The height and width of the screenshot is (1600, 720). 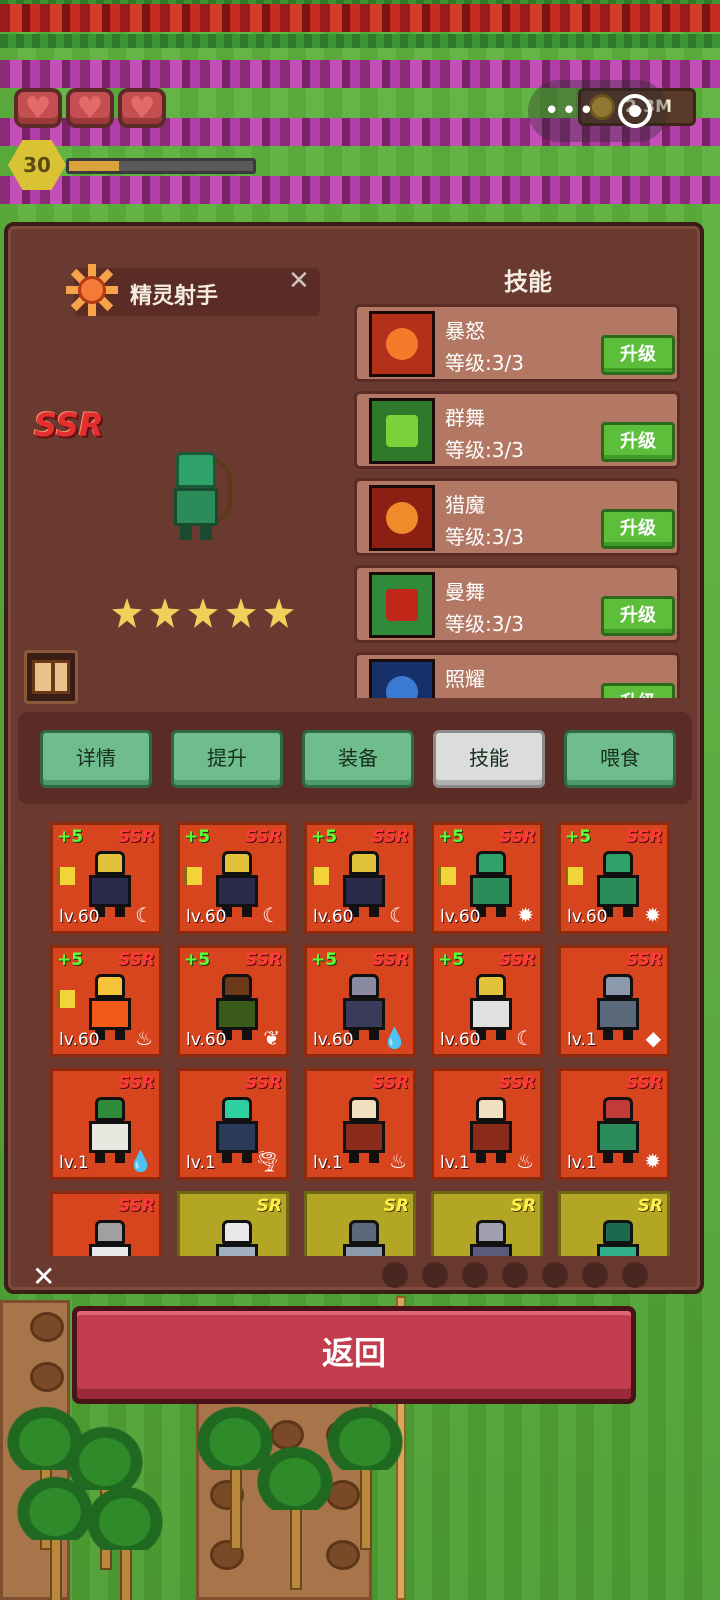 I want to click on hero-card-rock: SR, so click(x=360, y=1223).